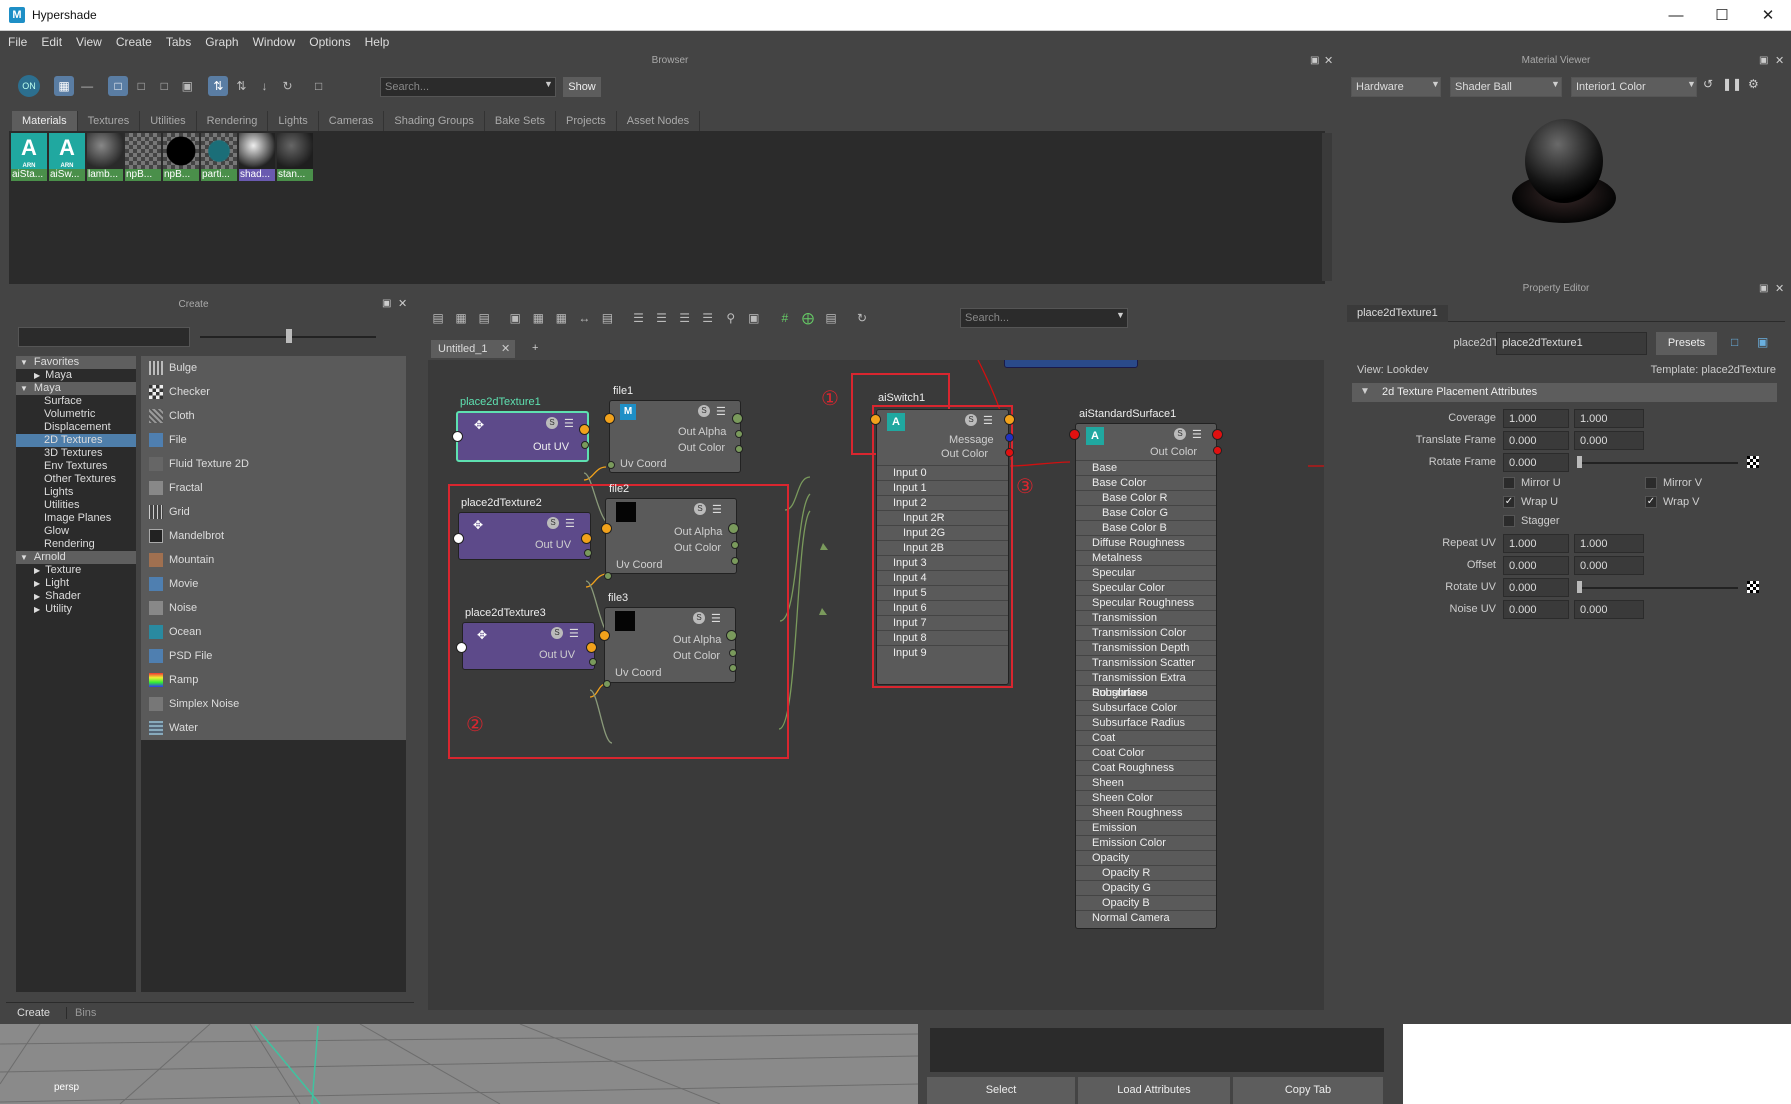 This screenshot has height=1104, width=1791. Describe the element at coordinates (109, 121) in the screenshot. I see `tab-textures: Textures` at that location.